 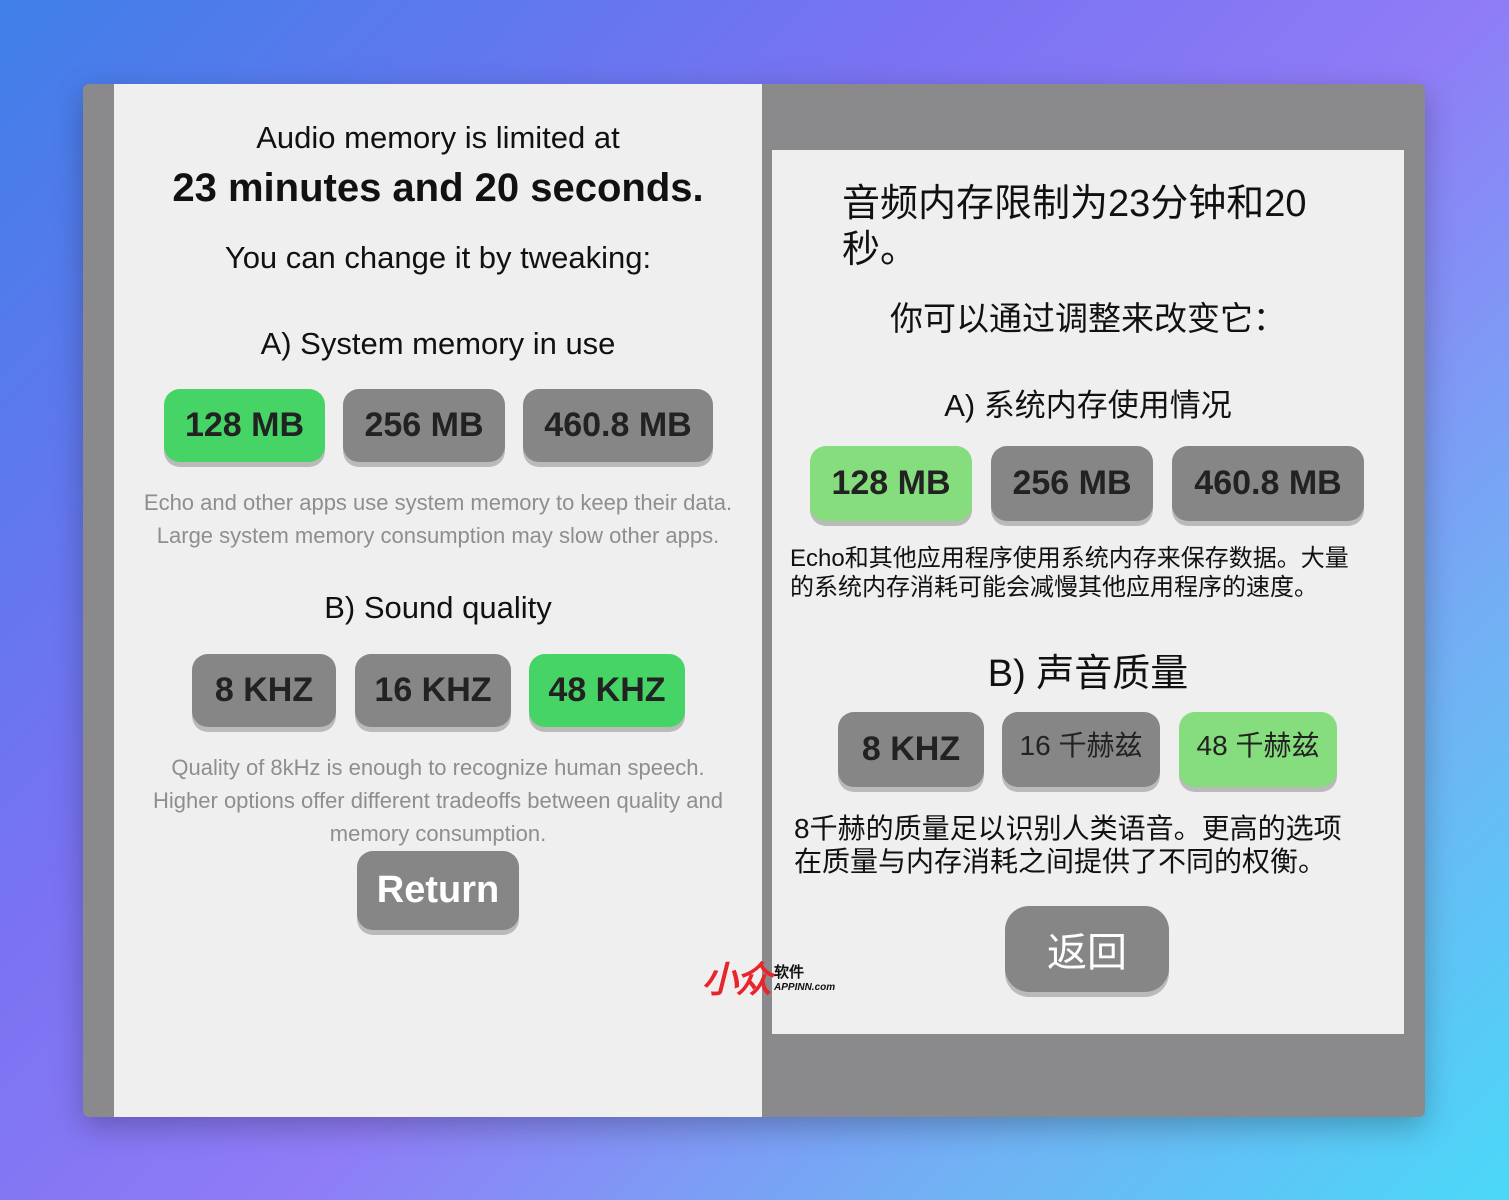 What do you see at coordinates (891, 483) in the screenshot?
I see `memory-128mb-button-zh: 128 MB` at bounding box center [891, 483].